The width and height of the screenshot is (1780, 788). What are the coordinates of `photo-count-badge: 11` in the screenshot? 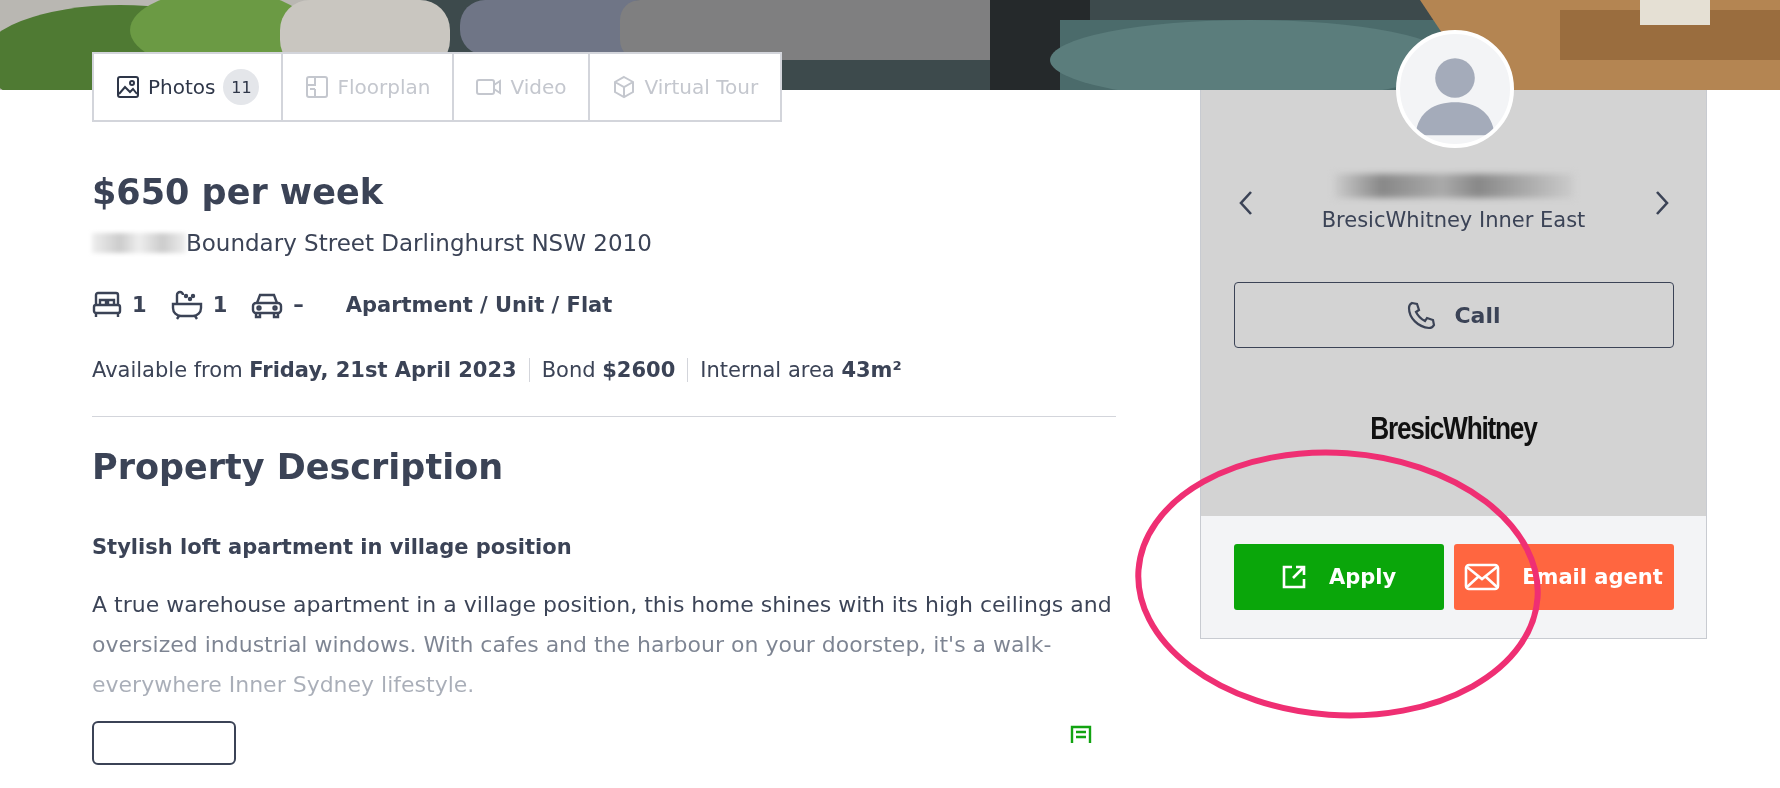 It's located at (241, 87).